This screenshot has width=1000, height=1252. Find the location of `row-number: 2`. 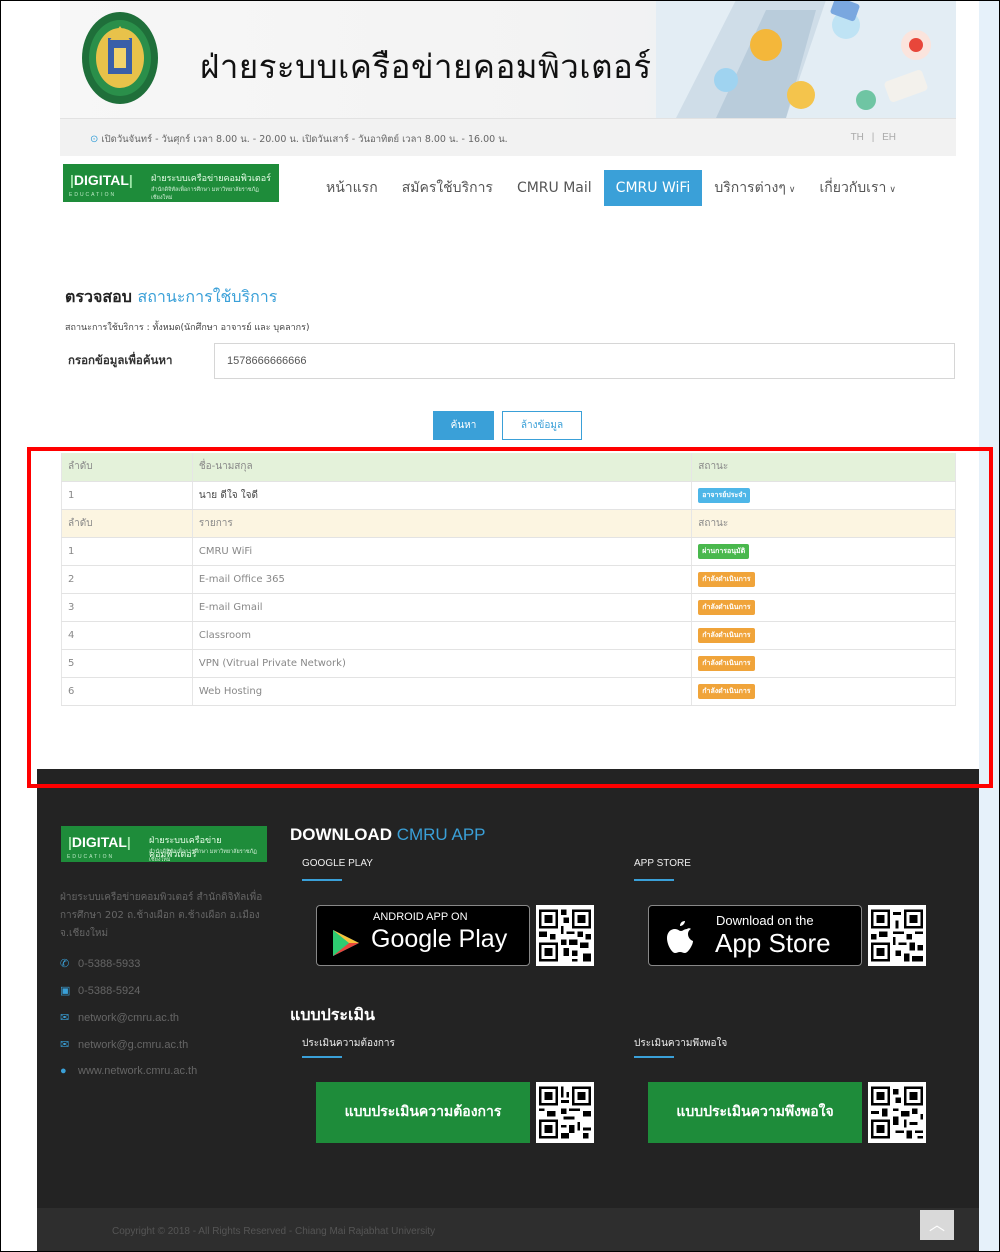

row-number: 2 is located at coordinates (127, 579).